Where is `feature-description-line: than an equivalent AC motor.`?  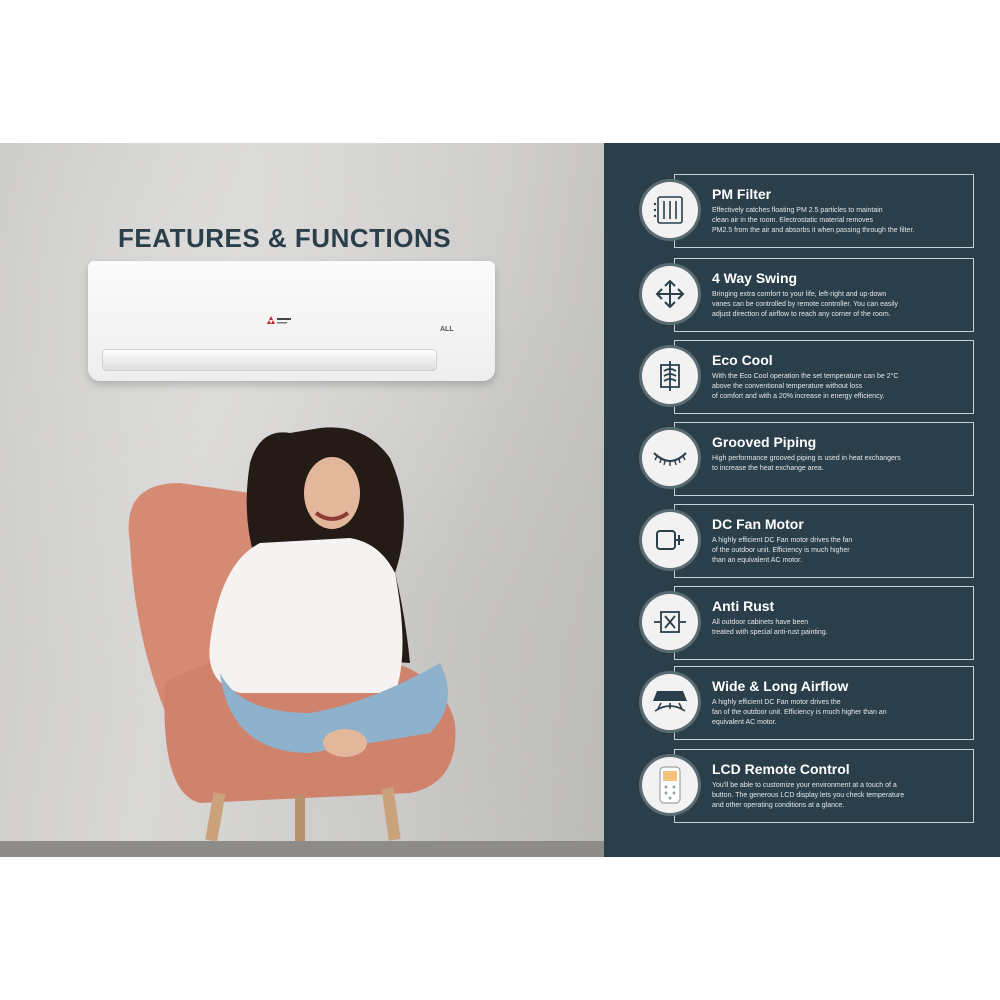 feature-description-line: than an equivalent AC motor. is located at coordinates (757, 560).